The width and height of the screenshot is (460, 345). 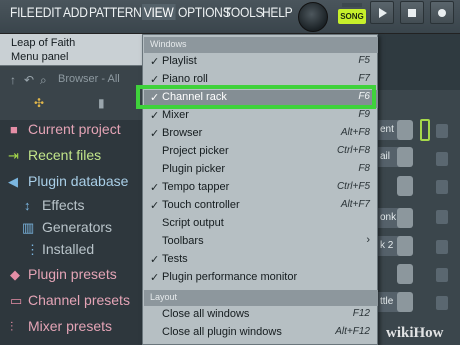 I want to click on record-icon, so click(x=442, y=13).